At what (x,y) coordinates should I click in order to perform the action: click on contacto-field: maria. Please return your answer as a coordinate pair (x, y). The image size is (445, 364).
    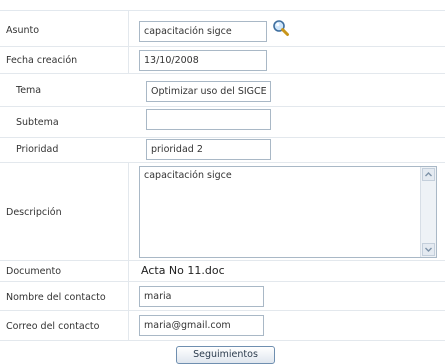
    Looking at the image, I should click on (201, 296).